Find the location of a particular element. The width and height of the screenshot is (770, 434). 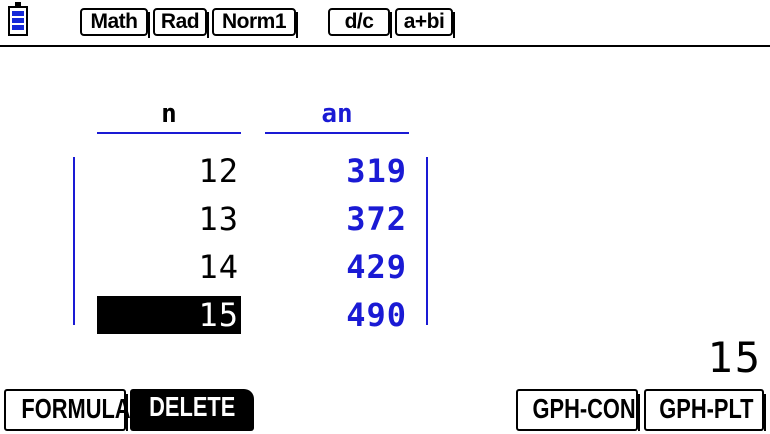

cell-n: 13 is located at coordinates (169, 219).